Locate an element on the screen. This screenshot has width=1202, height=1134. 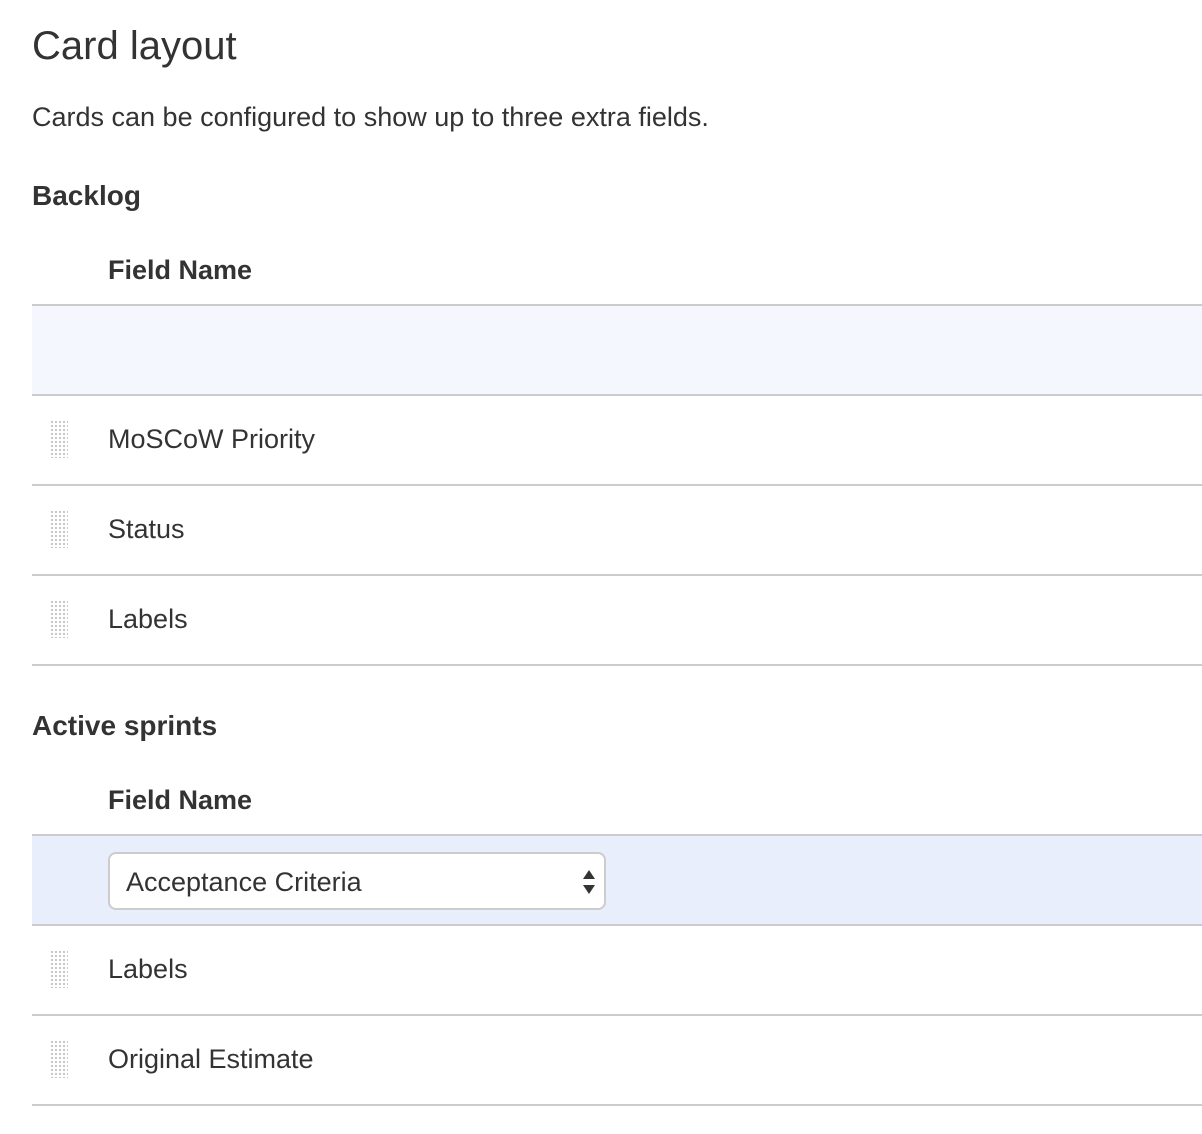
field-select-dropdown: Acceptance Criteria is located at coordinates (357, 881).